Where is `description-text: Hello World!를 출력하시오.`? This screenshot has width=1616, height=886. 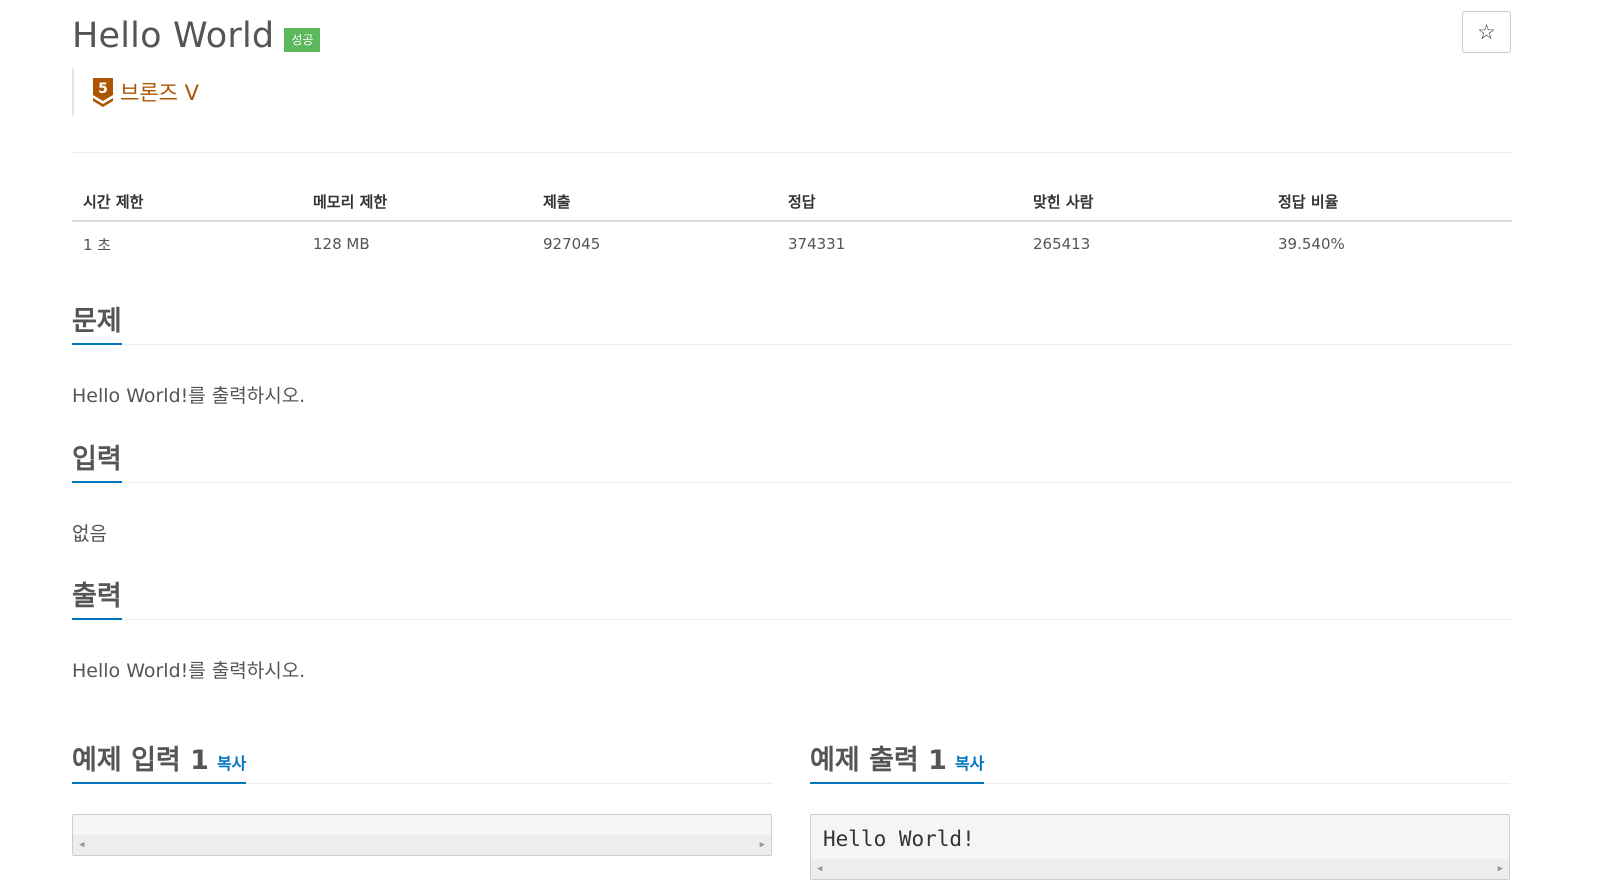 description-text: Hello World!를 출력하시오. is located at coordinates (189, 396).